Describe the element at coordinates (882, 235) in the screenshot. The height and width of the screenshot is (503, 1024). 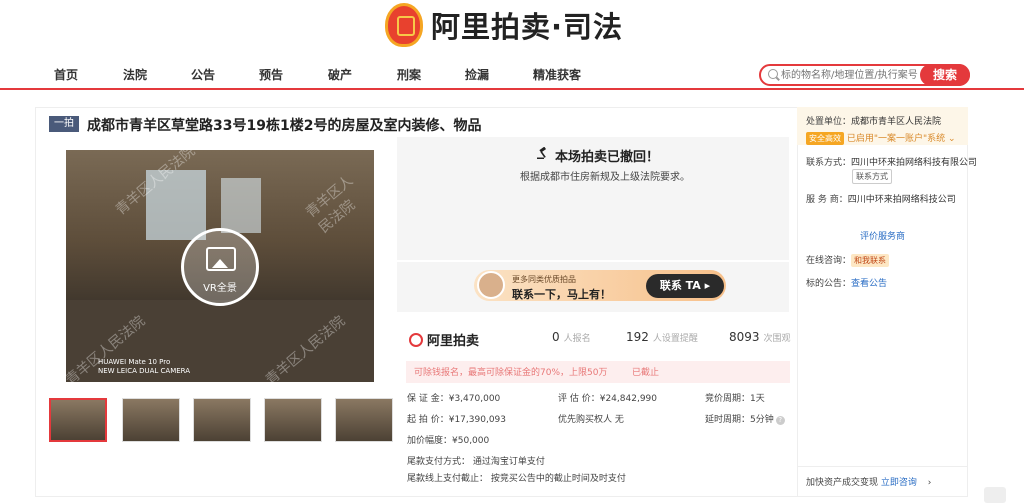
I see `rate-provider-link: 评价服务商` at that location.